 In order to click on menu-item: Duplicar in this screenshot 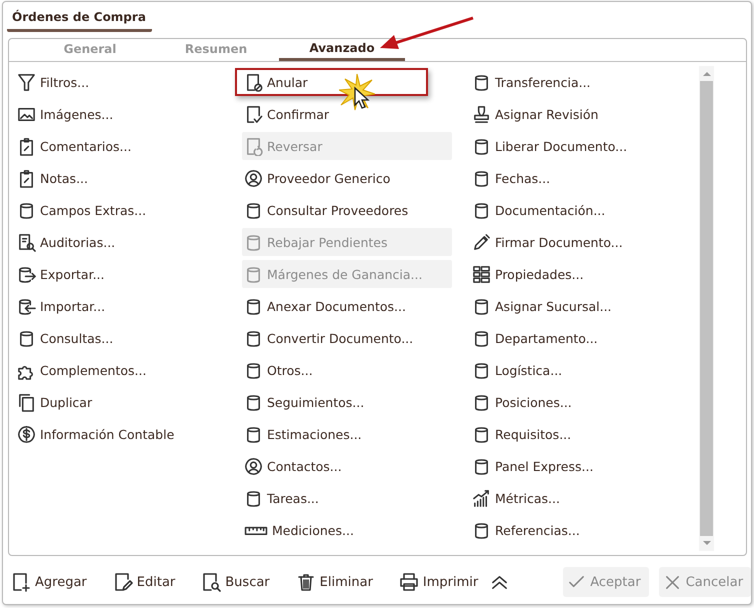, I will do `click(120, 402)`.